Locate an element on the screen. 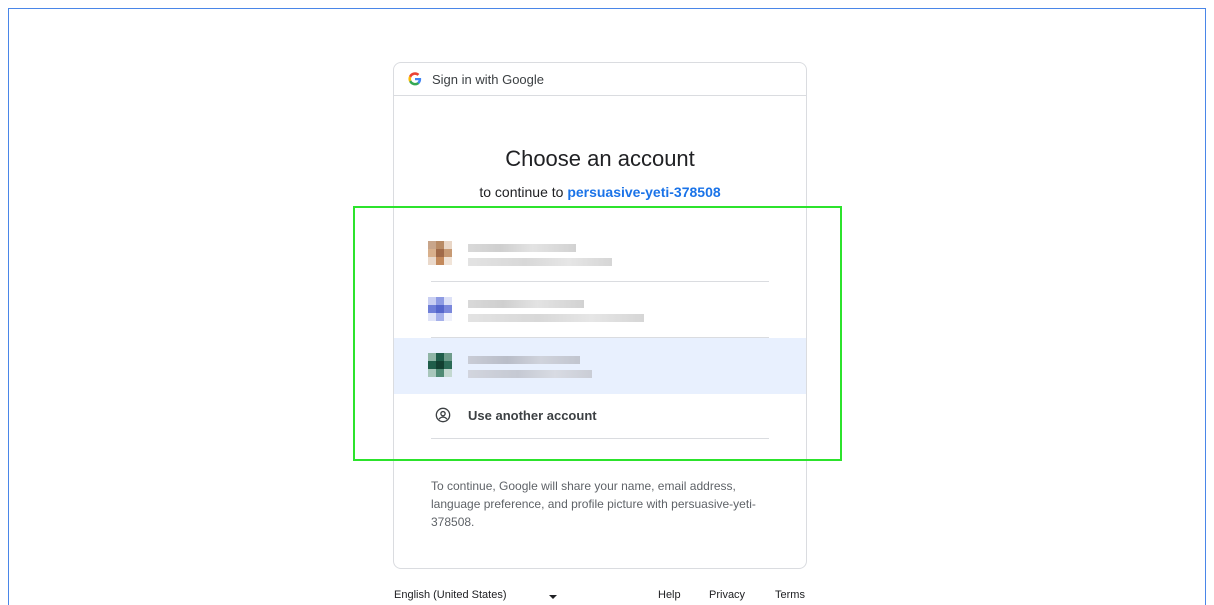 This screenshot has height=605, width=1214. account-circle-icon is located at coordinates (443, 415).